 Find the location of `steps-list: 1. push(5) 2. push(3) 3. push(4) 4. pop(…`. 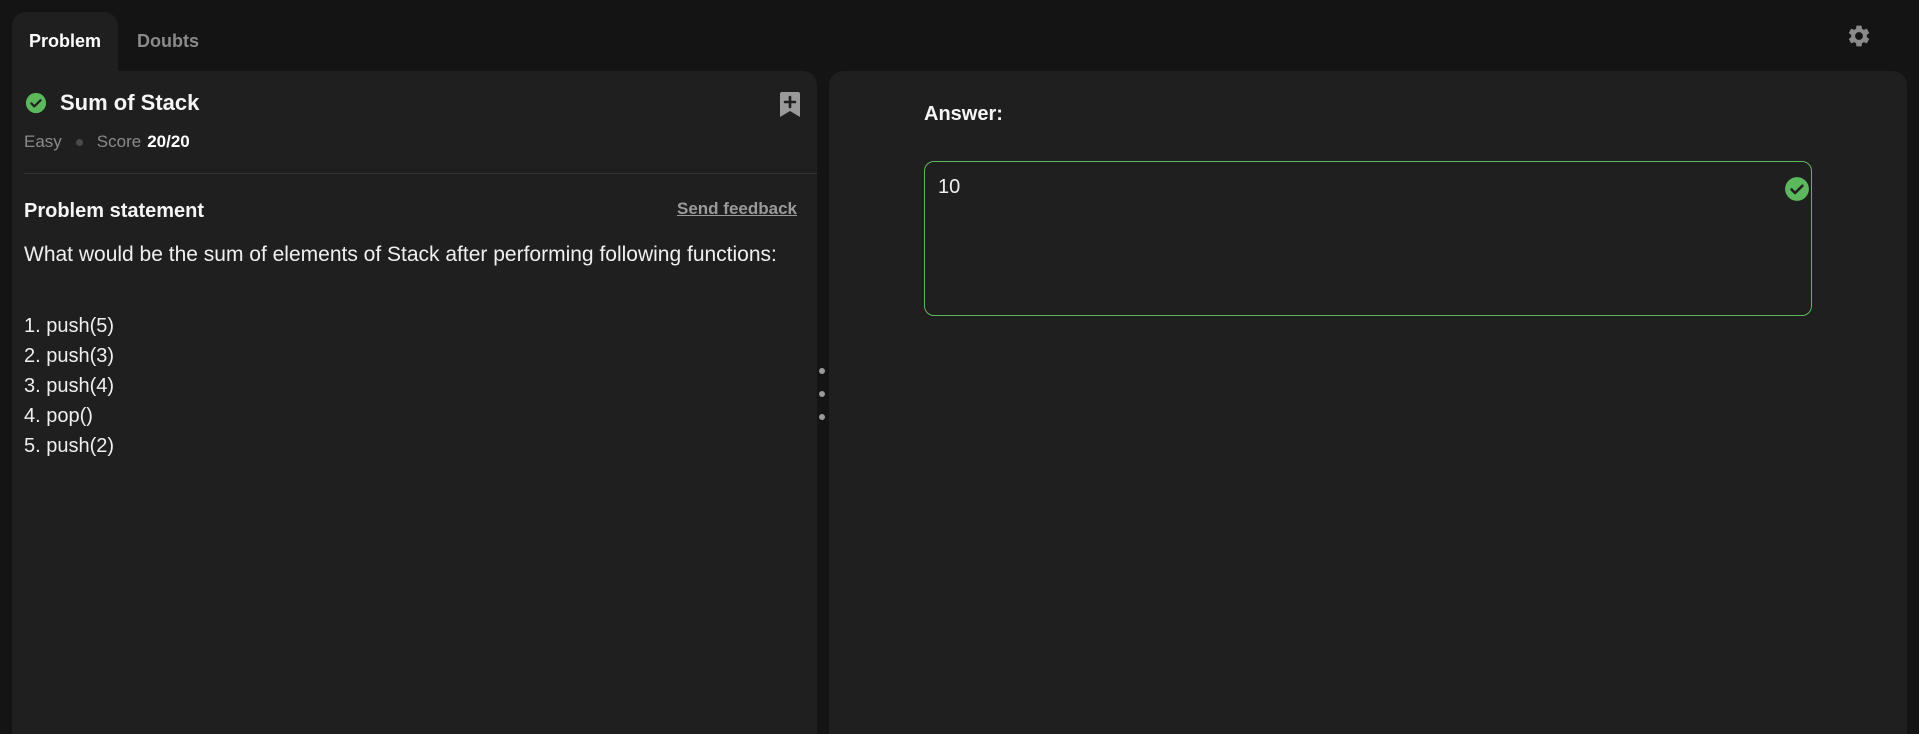

steps-list: 1. push(5) 2. push(3) 3. push(4) 4. pop(… is located at coordinates (69, 386).